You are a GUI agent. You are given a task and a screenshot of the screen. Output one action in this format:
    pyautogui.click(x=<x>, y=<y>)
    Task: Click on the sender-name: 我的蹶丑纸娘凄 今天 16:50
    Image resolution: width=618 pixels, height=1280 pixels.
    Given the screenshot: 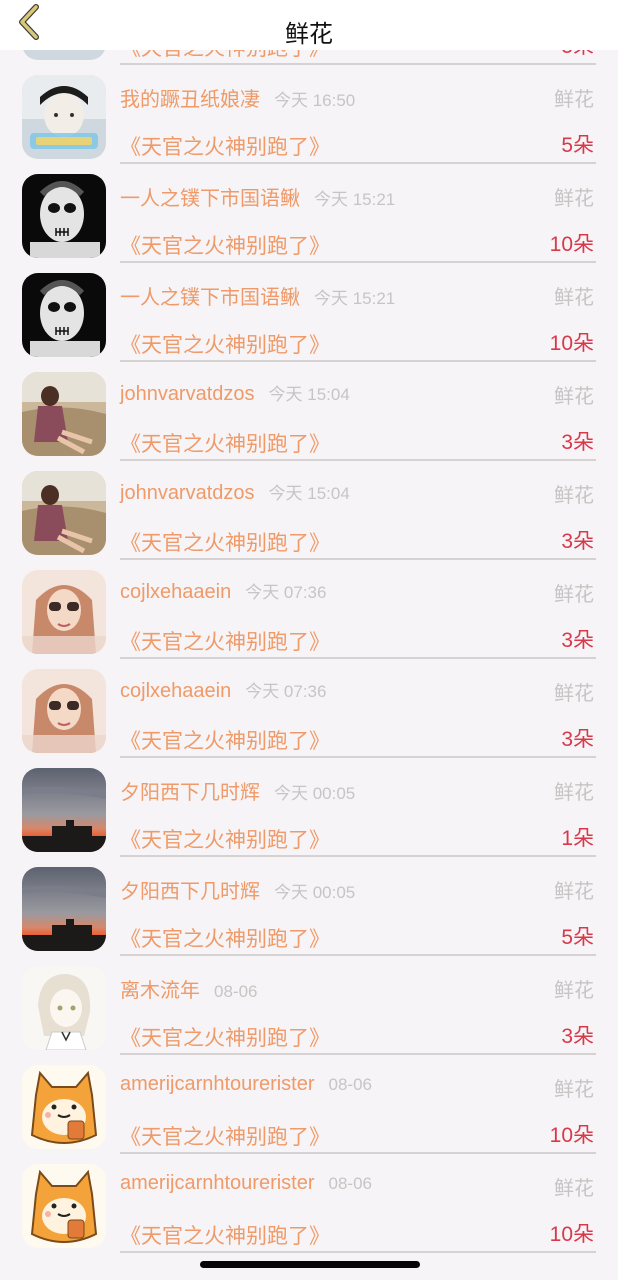 What is the action you would take?
    pyautogui.click(x=237, y=97)
    